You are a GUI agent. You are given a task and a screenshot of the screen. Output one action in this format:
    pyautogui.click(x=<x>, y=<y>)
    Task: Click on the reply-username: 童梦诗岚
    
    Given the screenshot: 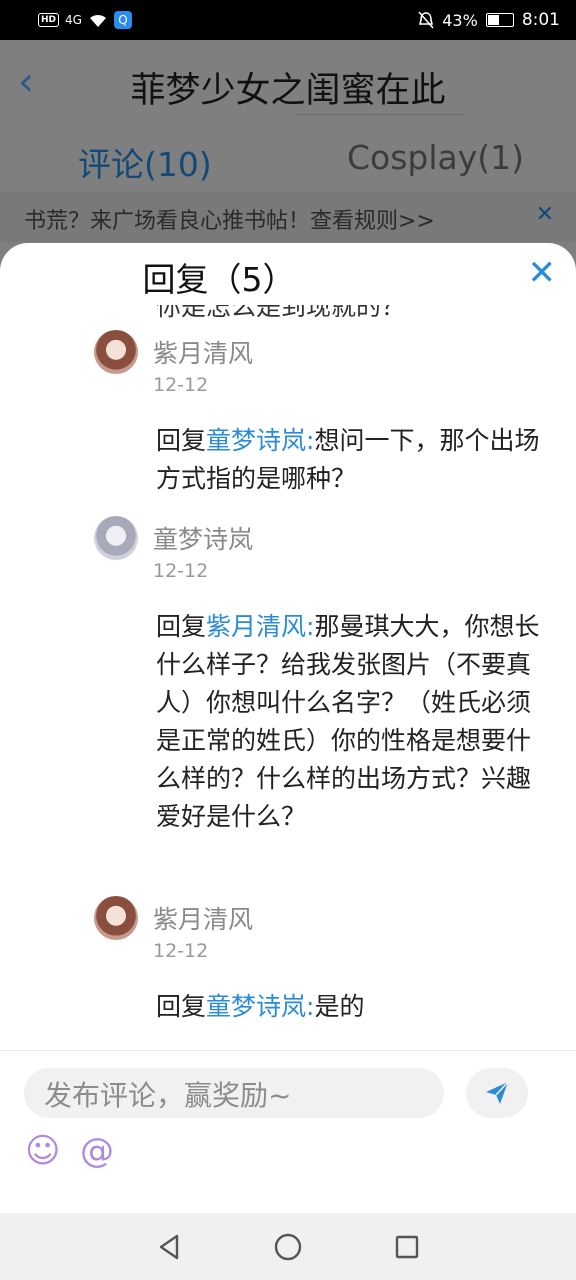 What is the action you would take?
    pyautogui.click(x=203, y=538)
    